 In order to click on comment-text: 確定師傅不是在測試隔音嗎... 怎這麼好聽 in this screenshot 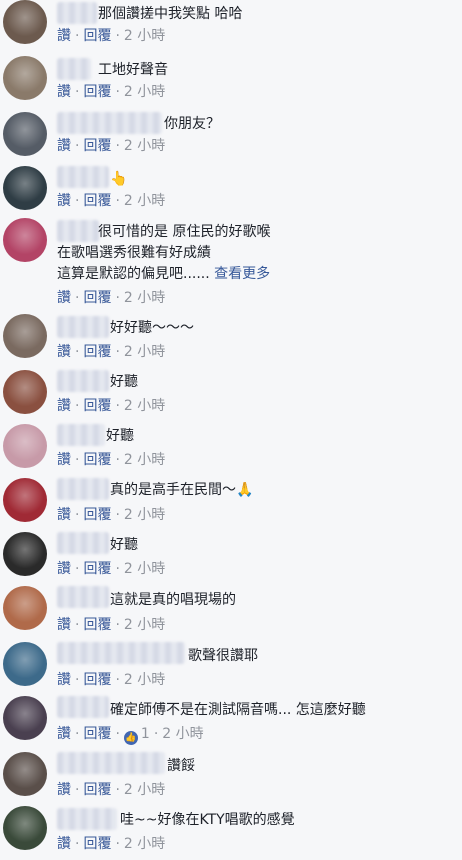, I will do `click(238, 710)`.